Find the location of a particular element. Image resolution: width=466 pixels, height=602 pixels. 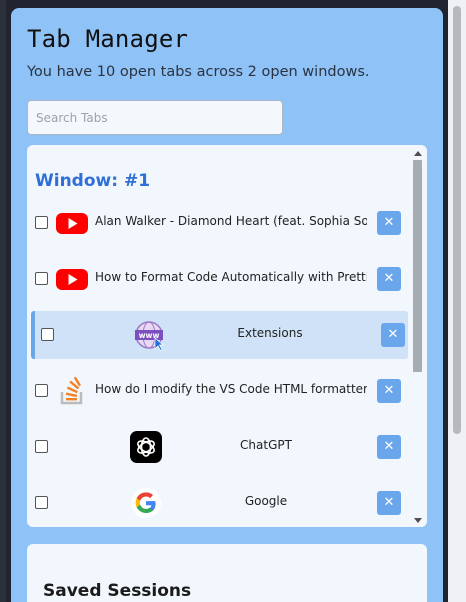

www-globe-icon: www is located at coordinates (150, 335).